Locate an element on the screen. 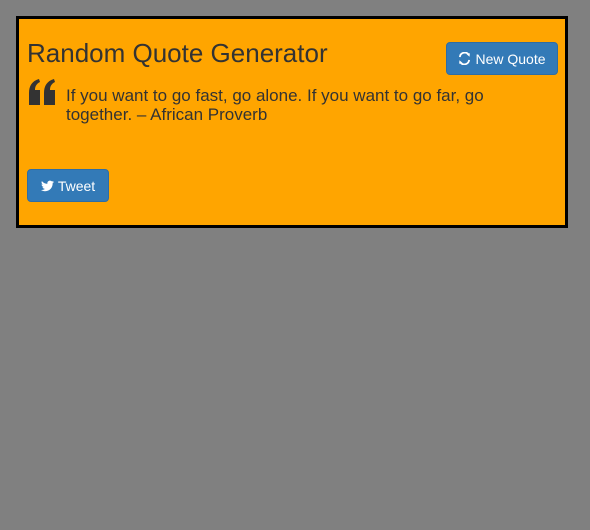 The image size is (590, 530). quote-left-icon is located at coordinates (42, 92).